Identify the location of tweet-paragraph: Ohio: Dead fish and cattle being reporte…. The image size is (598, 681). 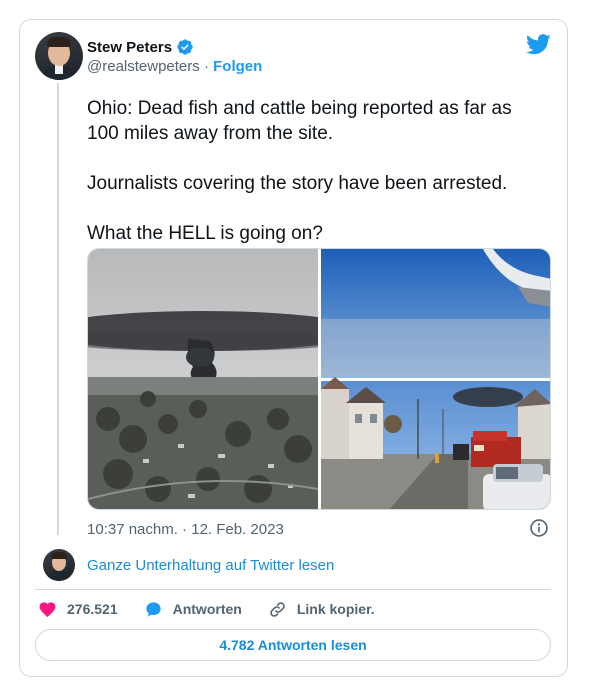
(299, 121).